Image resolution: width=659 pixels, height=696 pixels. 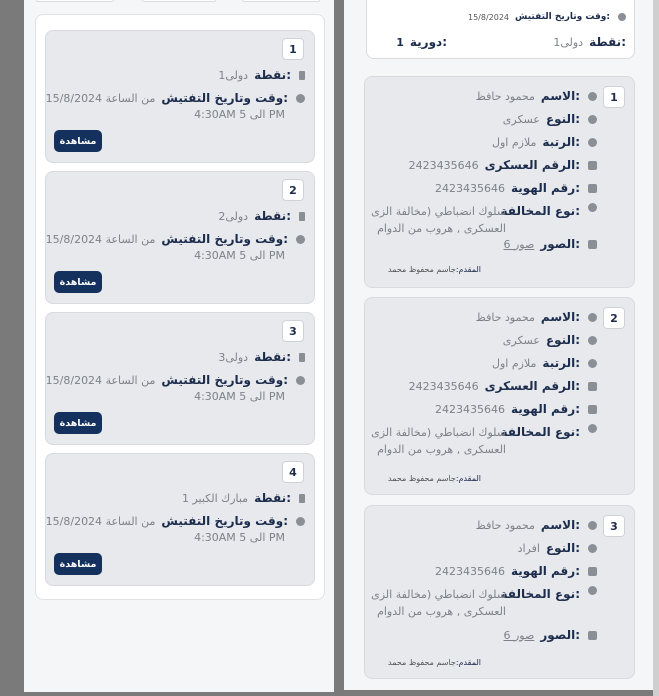 What do you see at coordinates (547, 17) in the screenshot?
I see `summary-date-row: وقت وتاريخ التفتيش: 15/8/2024` at bounding box center [547, 17].